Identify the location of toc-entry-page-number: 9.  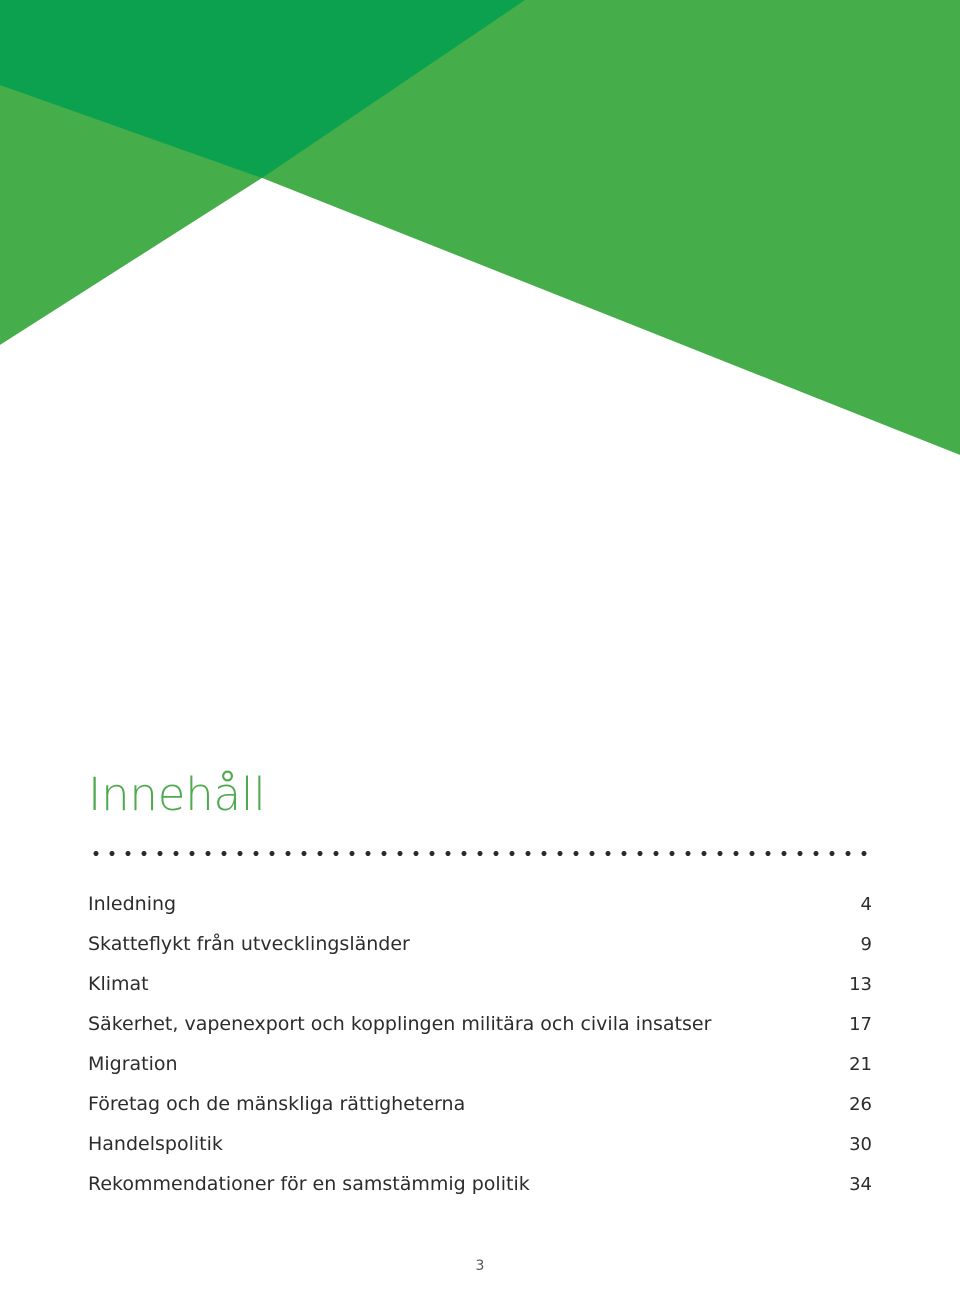
(866, 944).